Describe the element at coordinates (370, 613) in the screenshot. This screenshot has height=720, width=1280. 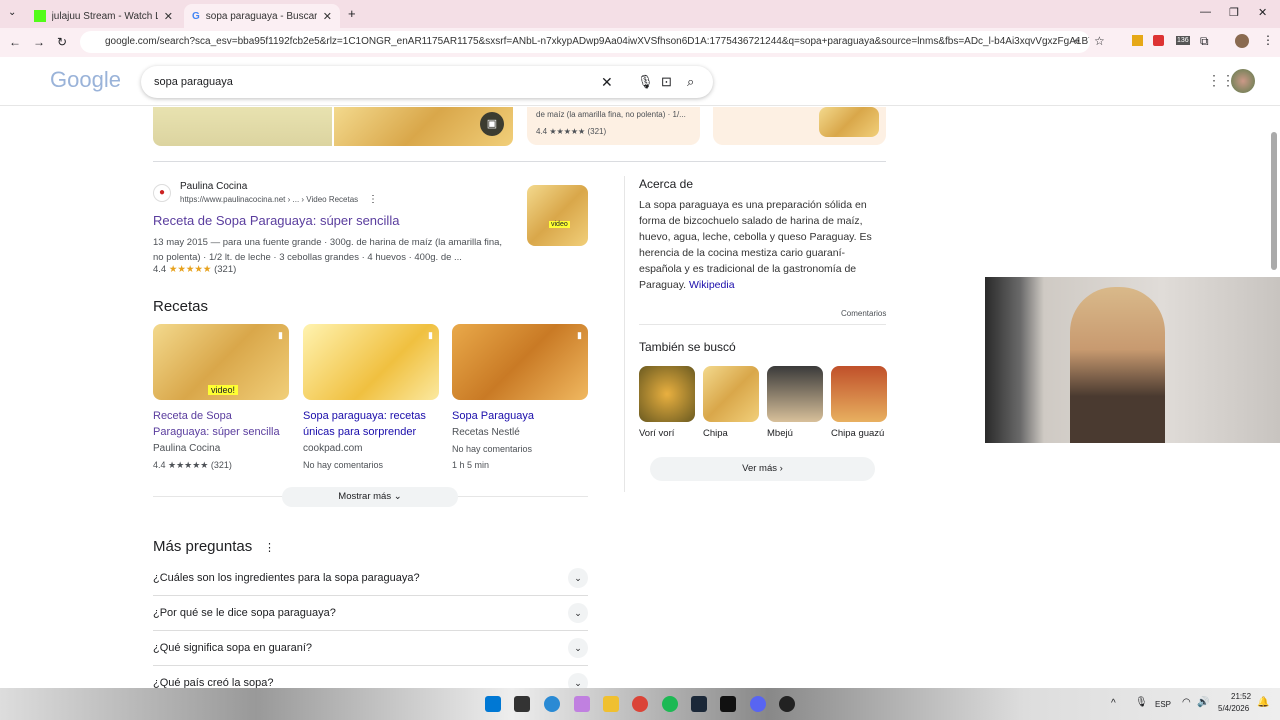
I see `question-item: ¿Por qué se le dice sopa paraguaya? ⌄` at that location.